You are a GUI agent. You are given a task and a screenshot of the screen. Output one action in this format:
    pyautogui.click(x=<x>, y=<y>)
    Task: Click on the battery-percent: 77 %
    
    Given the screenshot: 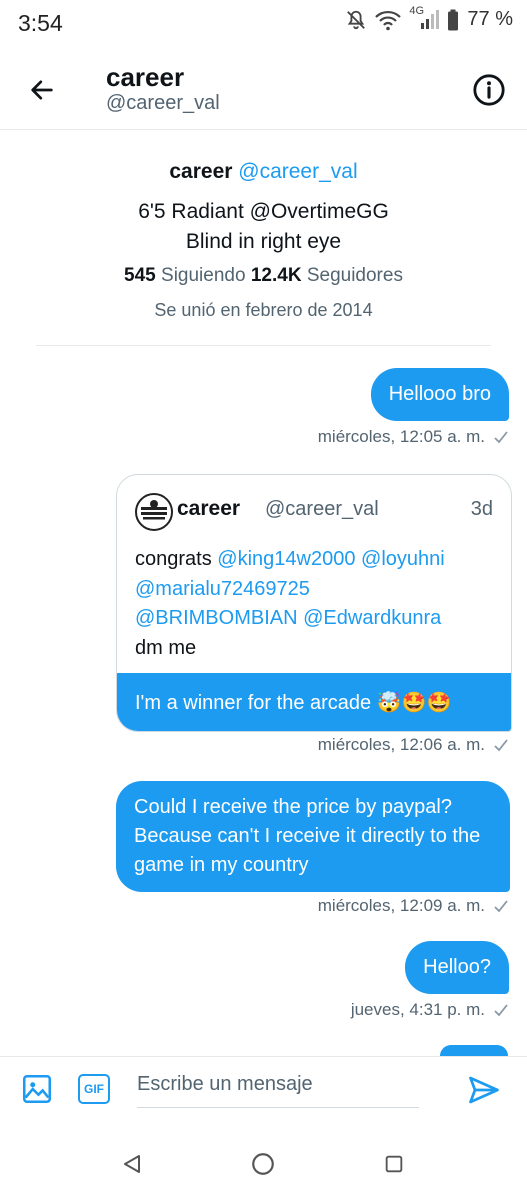 What is the action you would take?
    pyautogui.click(x=490, y=19)
    